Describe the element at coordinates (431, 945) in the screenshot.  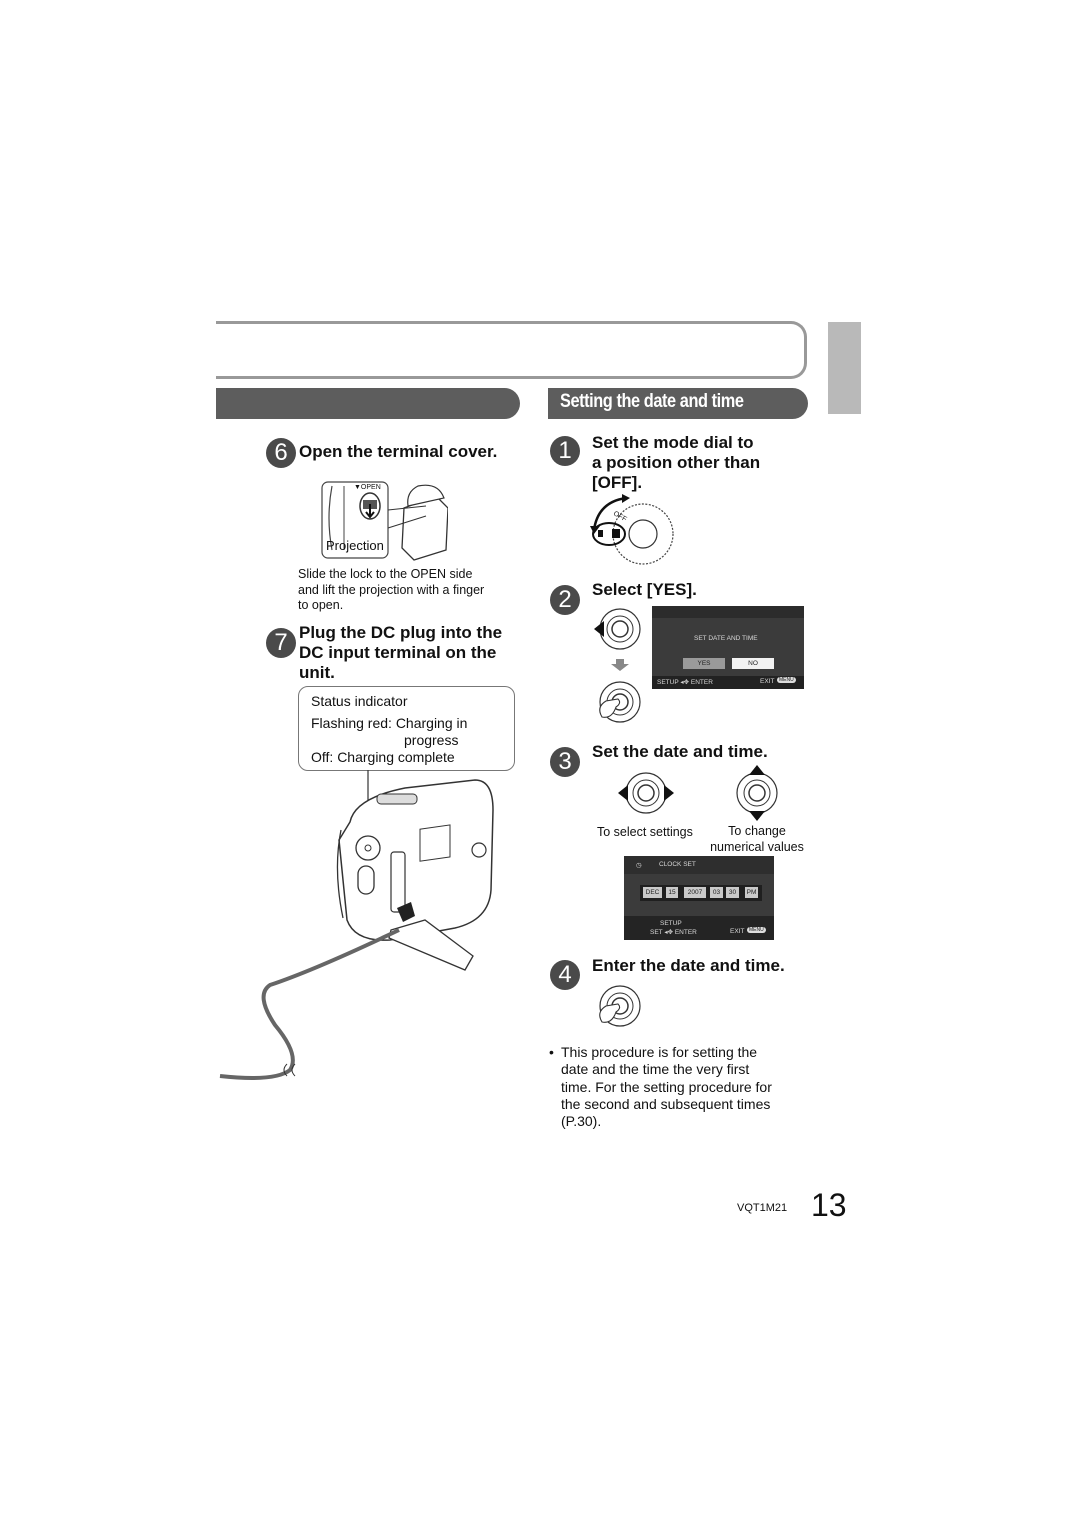
I see `terminal-cover` at that location.